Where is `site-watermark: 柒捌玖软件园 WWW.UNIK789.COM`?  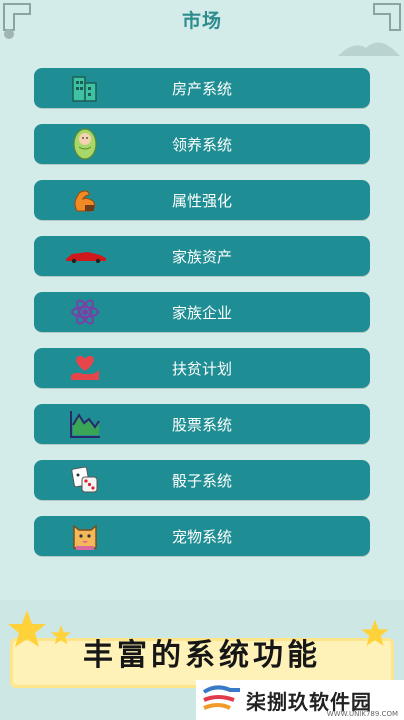 site-watermark: 柒捌玖软件园 WWW.UNIK789.COM is located at coordinates (300, 700).